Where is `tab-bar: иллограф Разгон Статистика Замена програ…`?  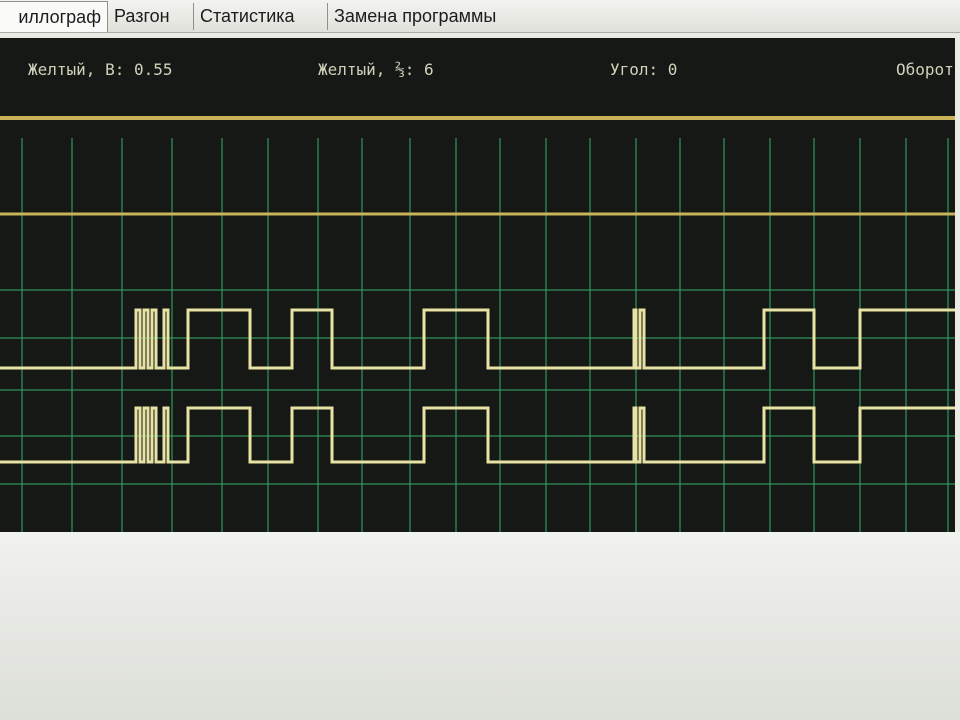 tab-bar: иллограф Разгон Статистика Замена програ… is located at coordinates (480, 16).